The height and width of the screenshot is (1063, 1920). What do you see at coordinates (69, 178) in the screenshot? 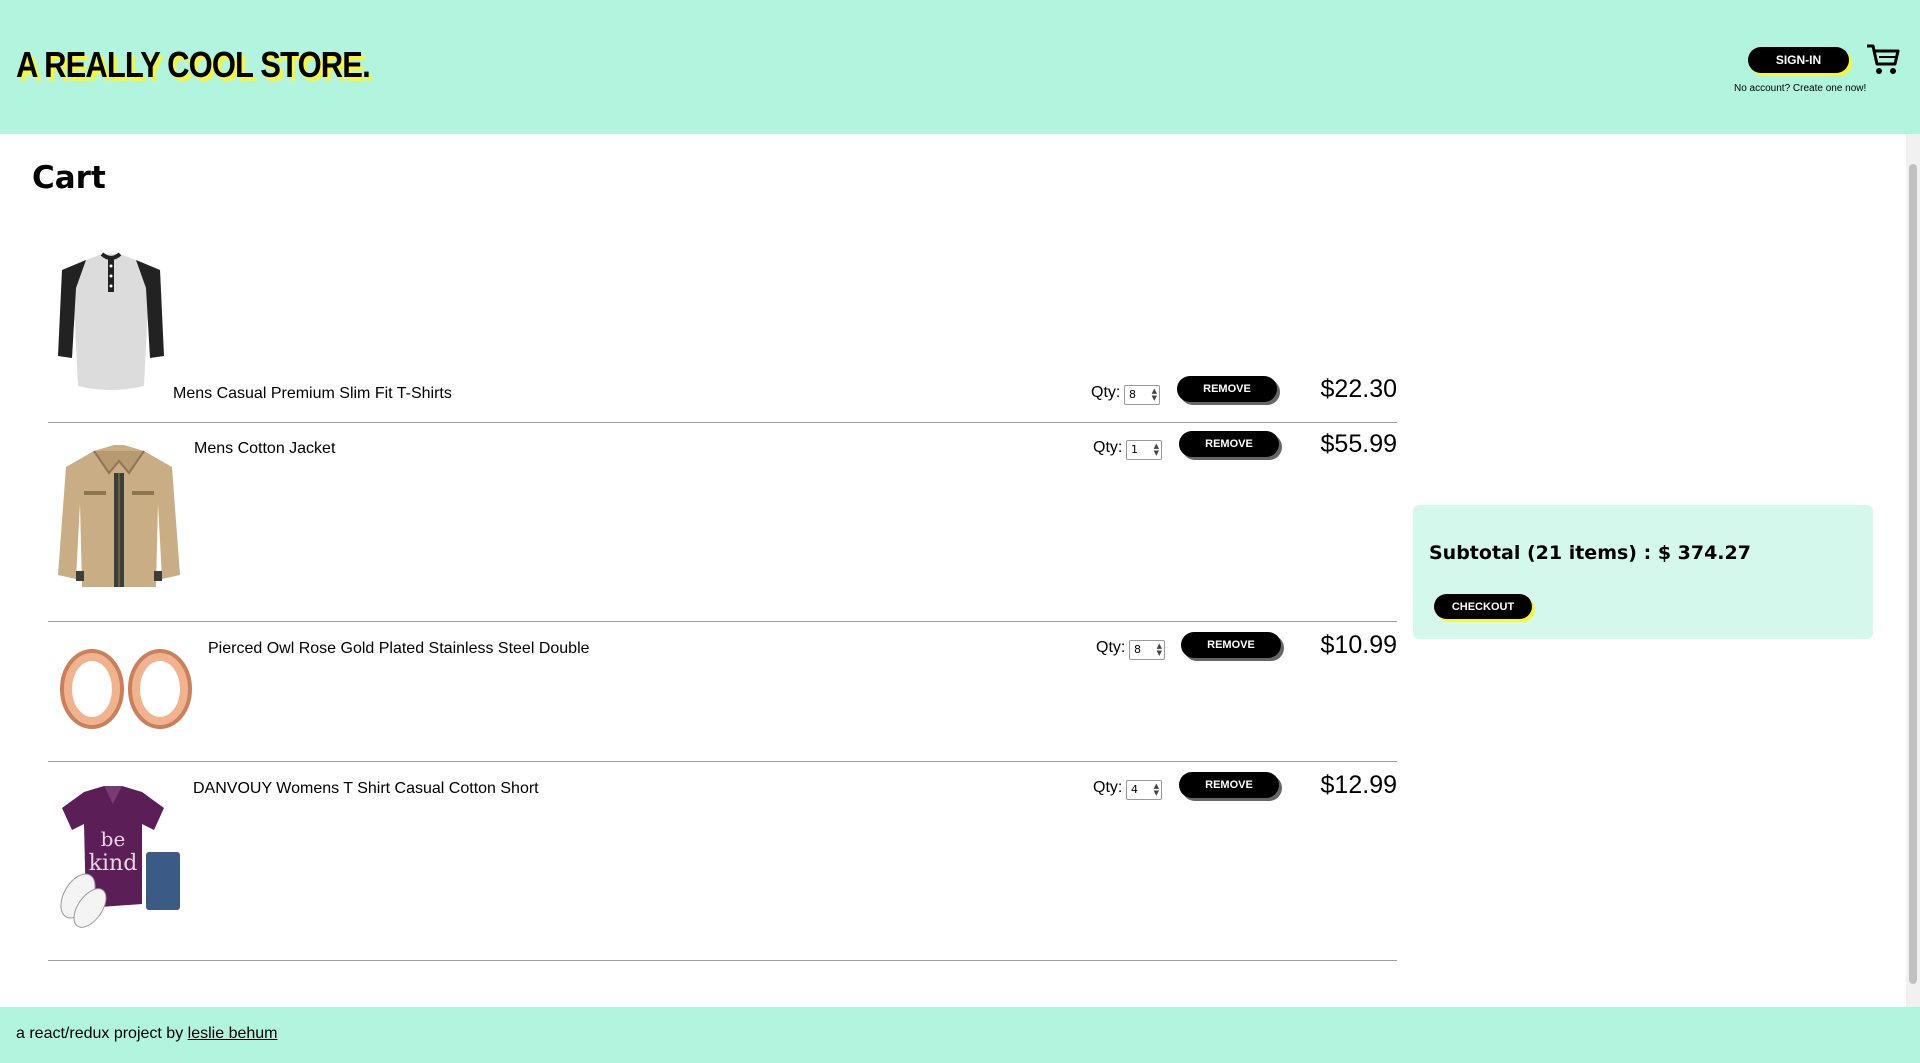
I see `page-title: Cart` at bounding box center [69, 178].